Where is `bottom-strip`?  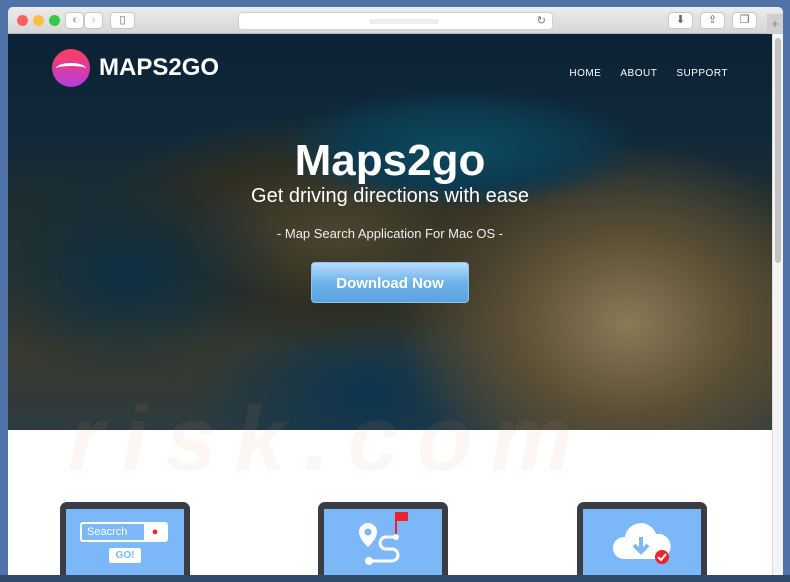
bottom-strip is located at coordinates (395, 578).